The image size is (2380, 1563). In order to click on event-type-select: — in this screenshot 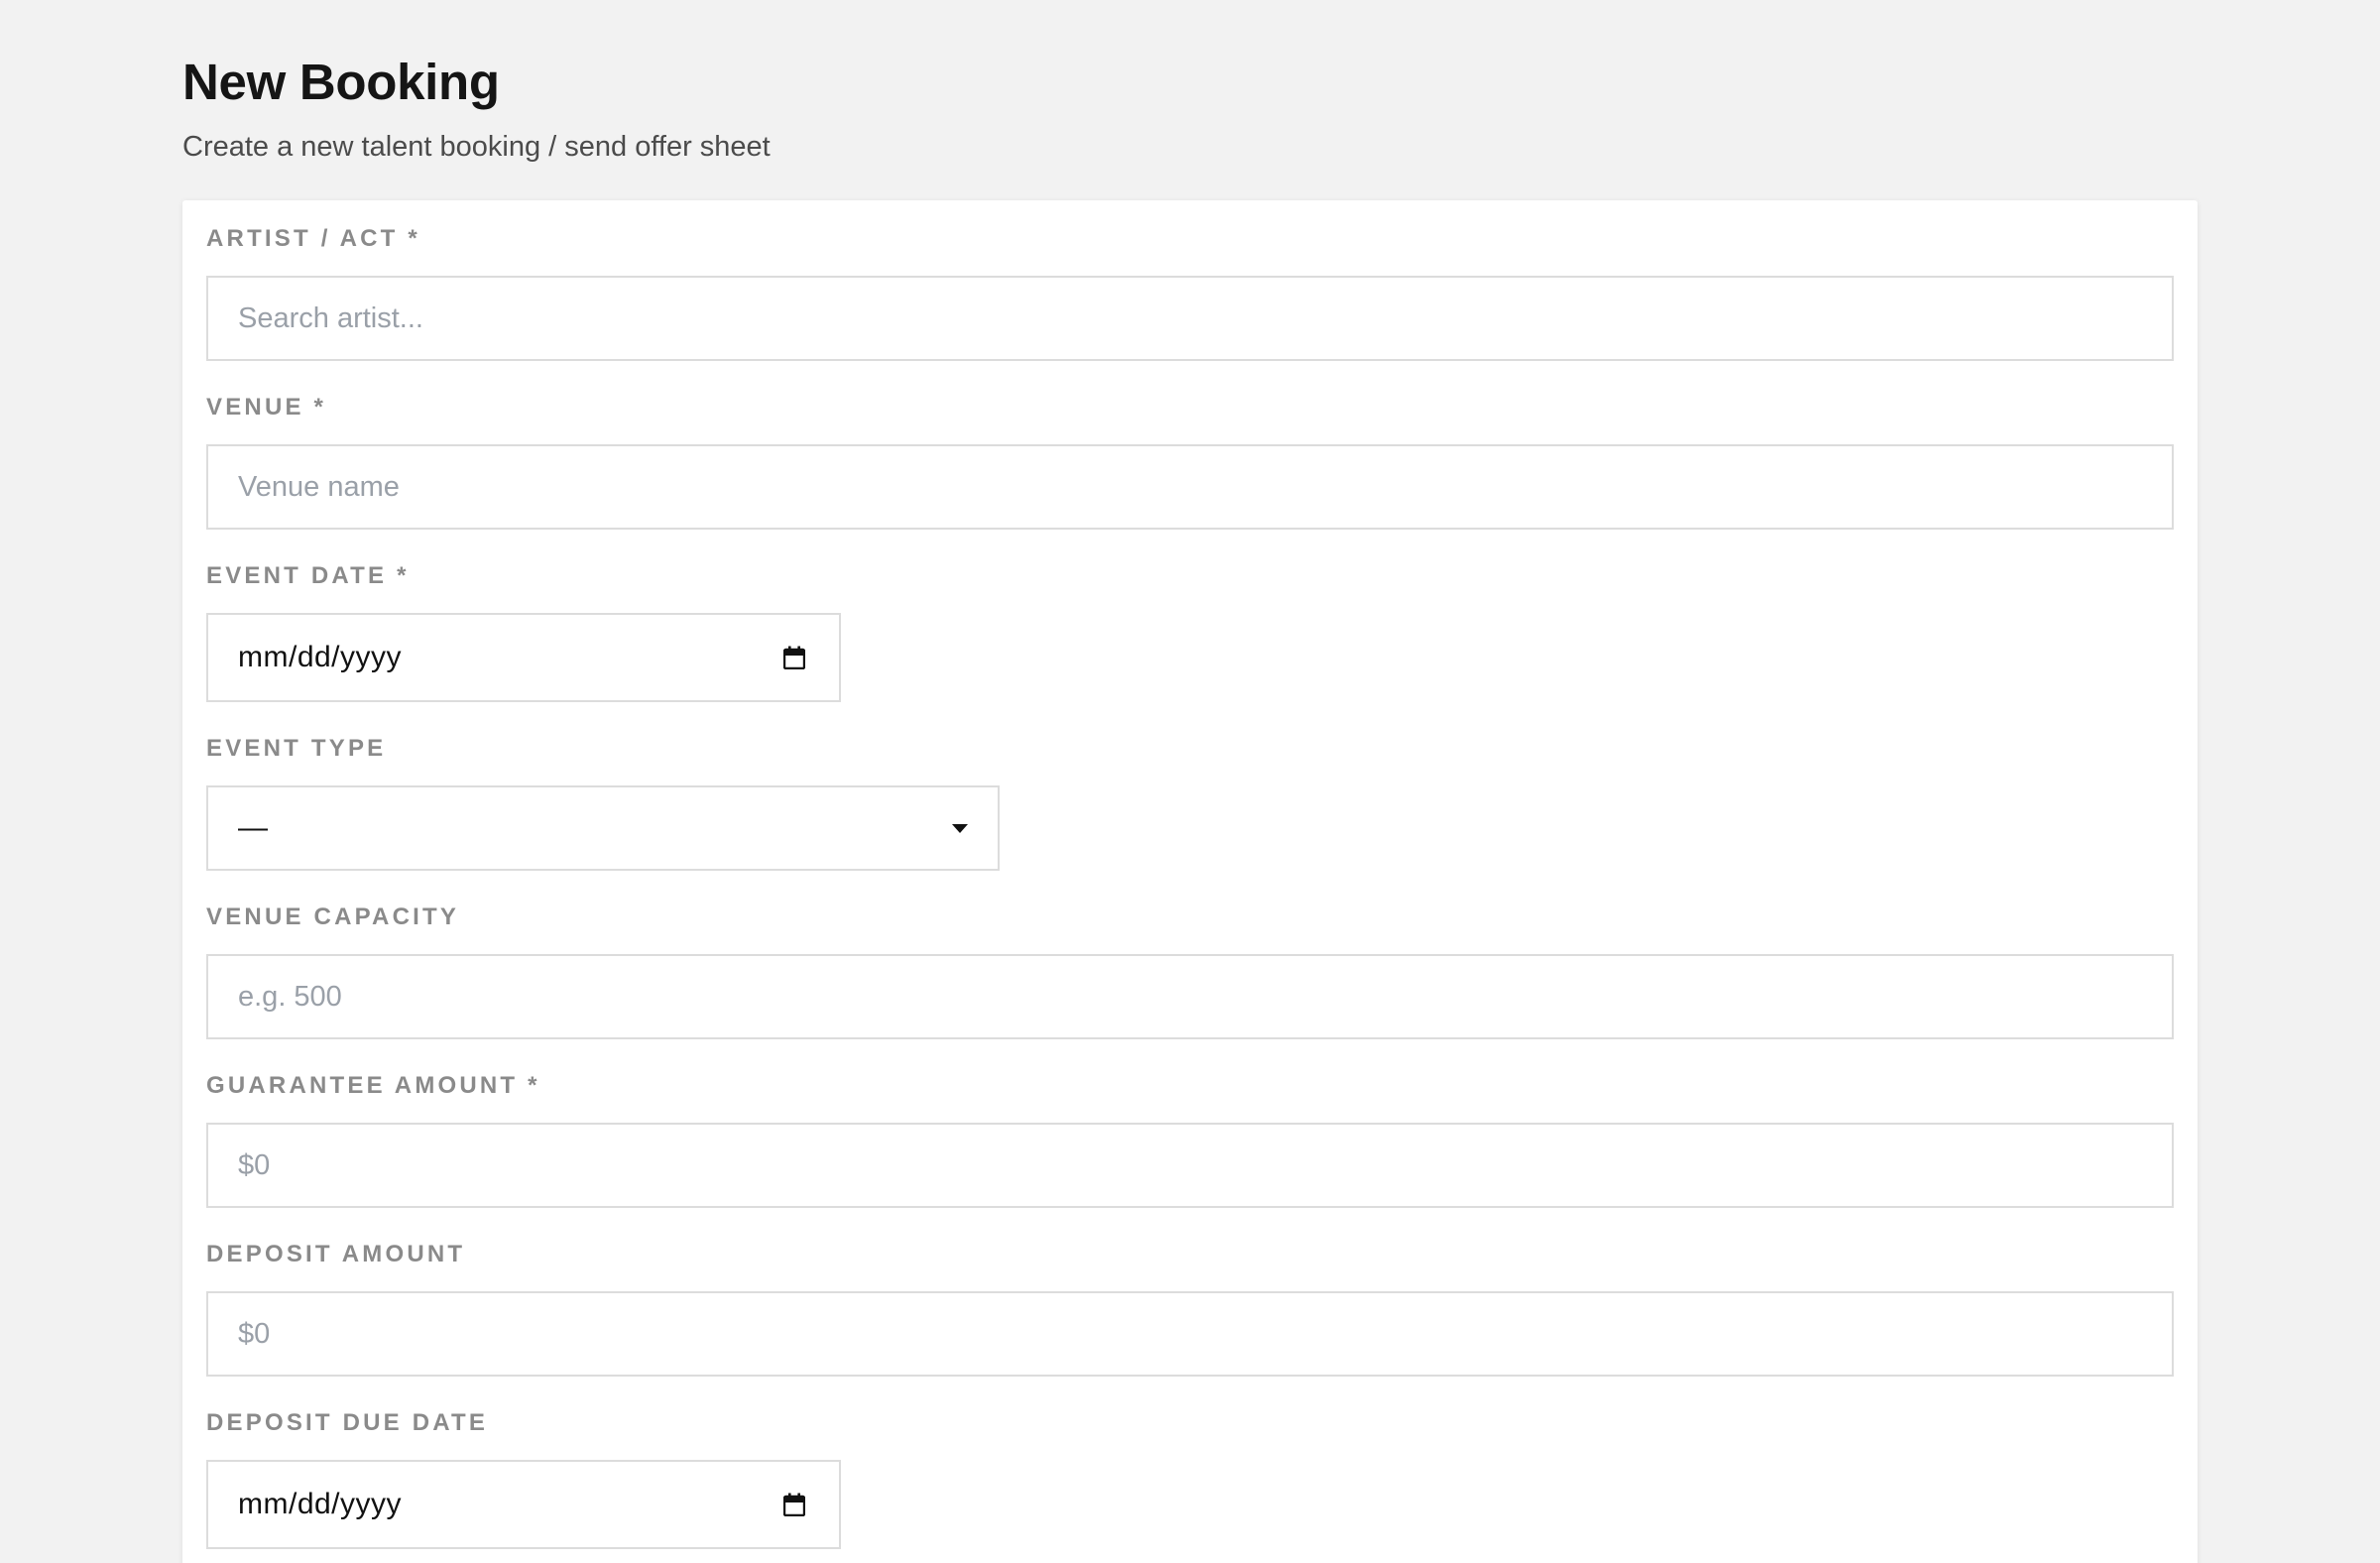, I will do `click(603, 828)`.